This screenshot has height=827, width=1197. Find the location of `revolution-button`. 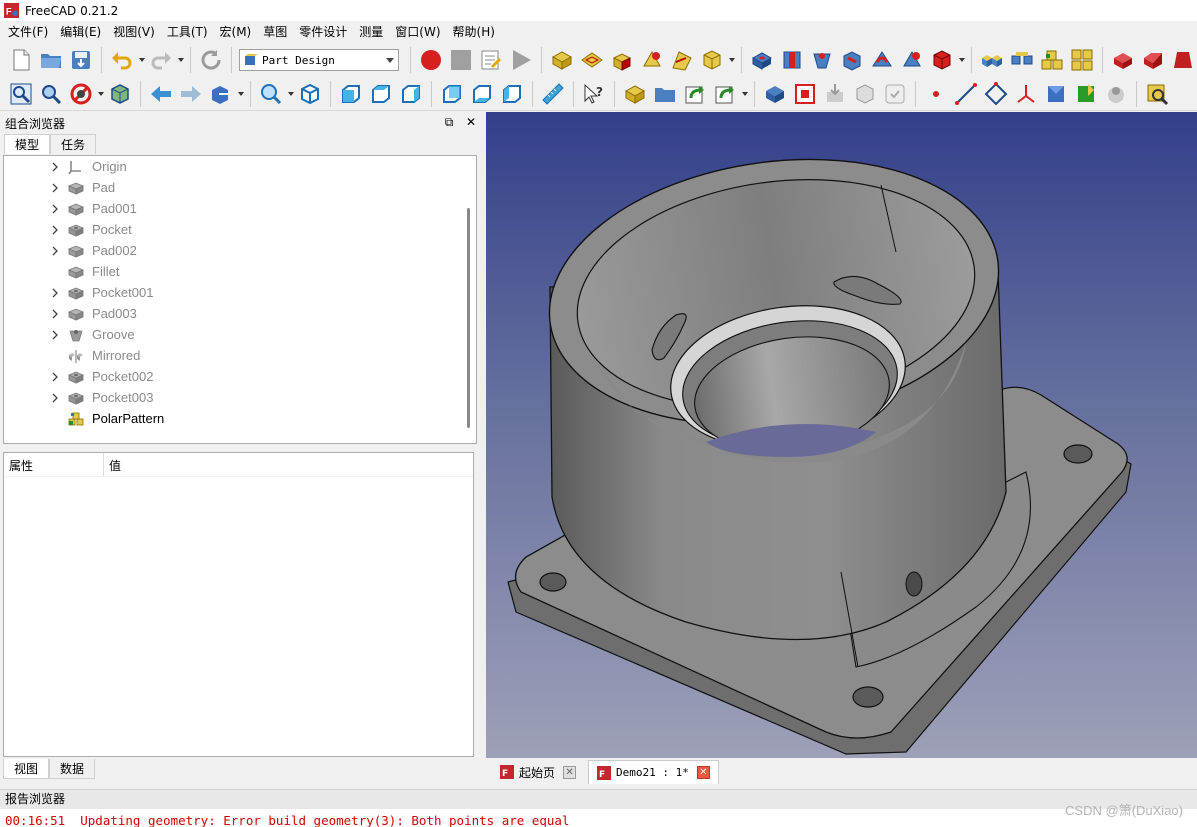

revolution-button is located at coordinates (652, 60).